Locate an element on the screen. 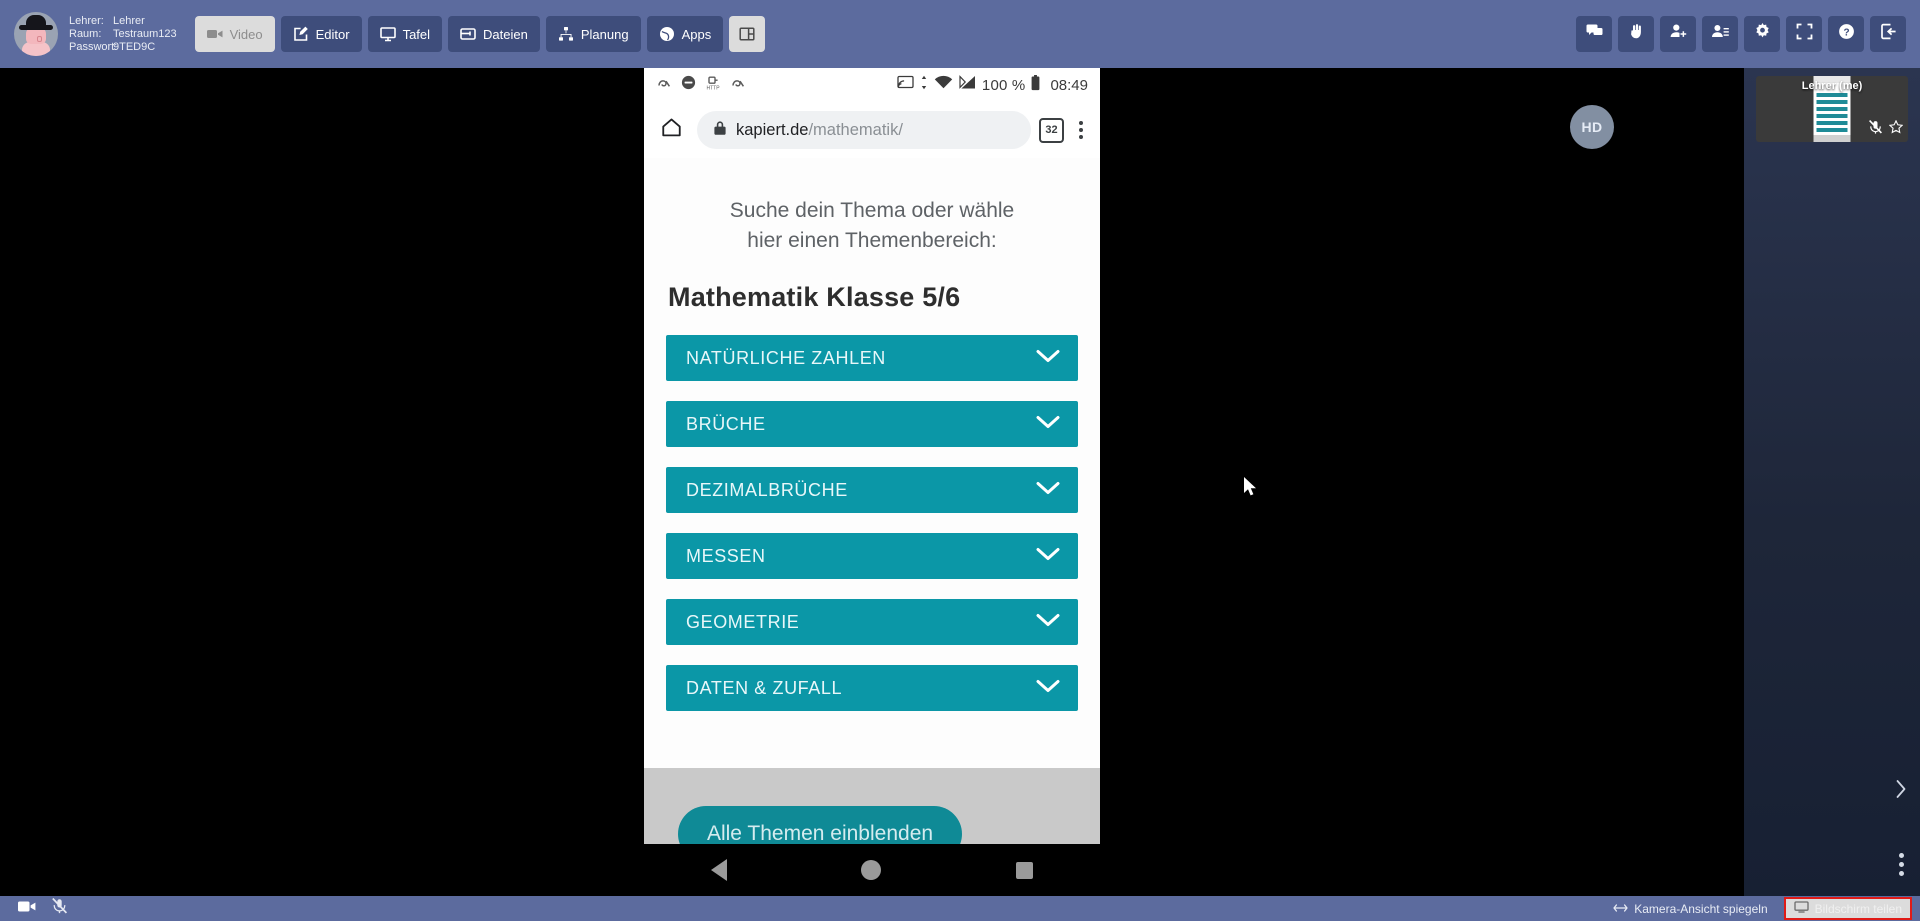 Image resolution: width=1920 pixels, height=921 pixels. raise-hand-button is located at coordinates (1636, 34).